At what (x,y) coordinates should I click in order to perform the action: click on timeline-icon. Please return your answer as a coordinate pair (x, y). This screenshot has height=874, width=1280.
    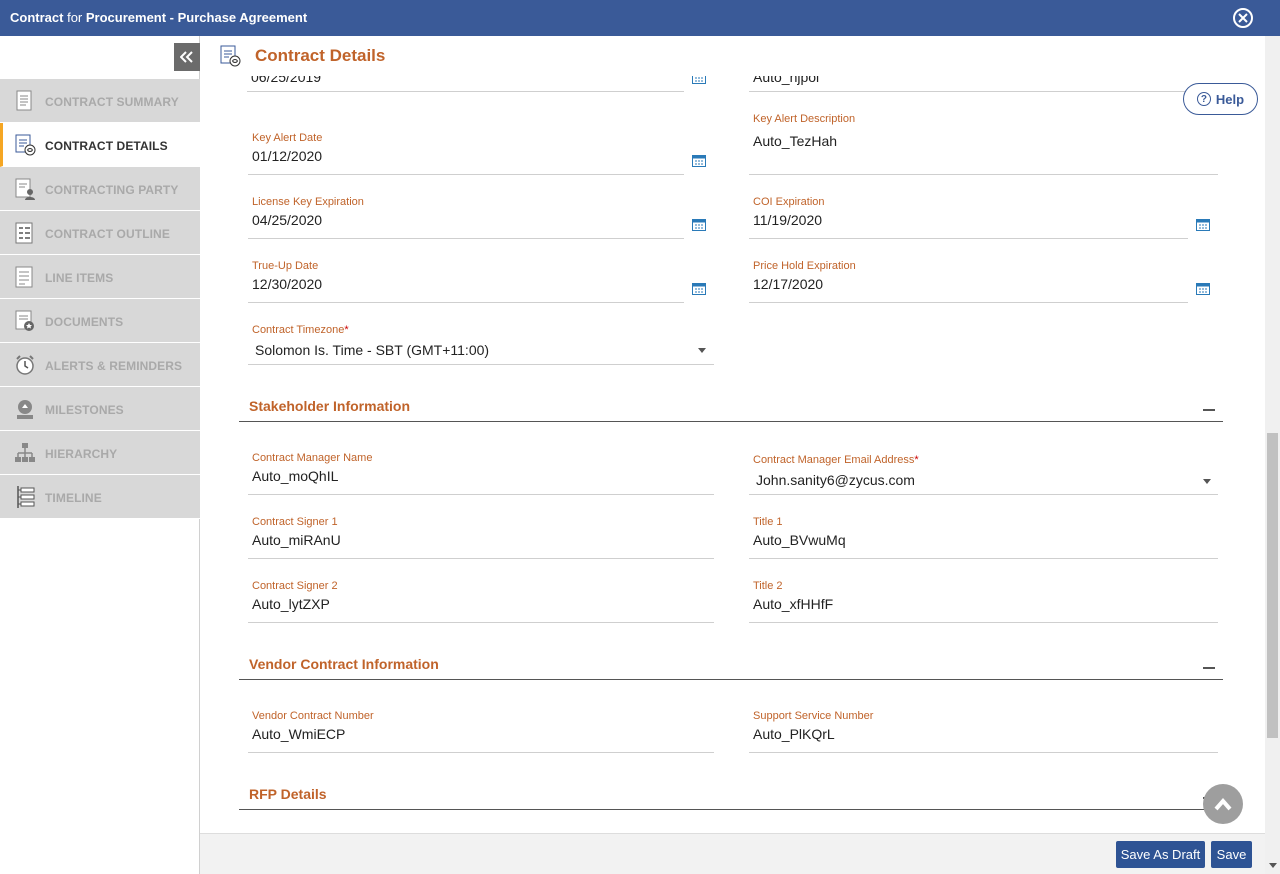
    Looking at the image, I should click on (26, 497).